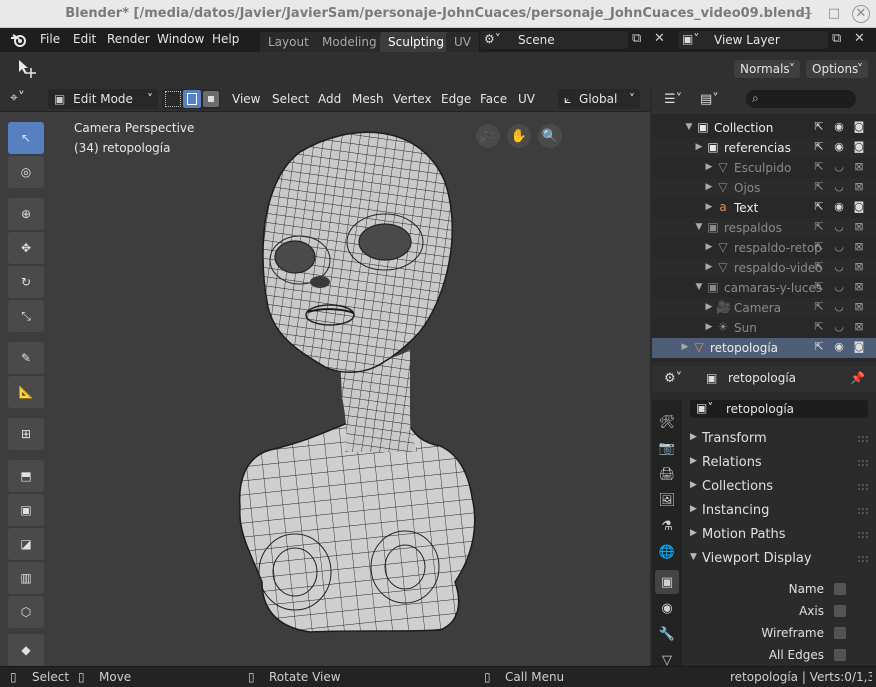  Describe the element at coordinates (26, 434) in the screenshot. I see `add-cube-tool-icon: ⊞` at that location.